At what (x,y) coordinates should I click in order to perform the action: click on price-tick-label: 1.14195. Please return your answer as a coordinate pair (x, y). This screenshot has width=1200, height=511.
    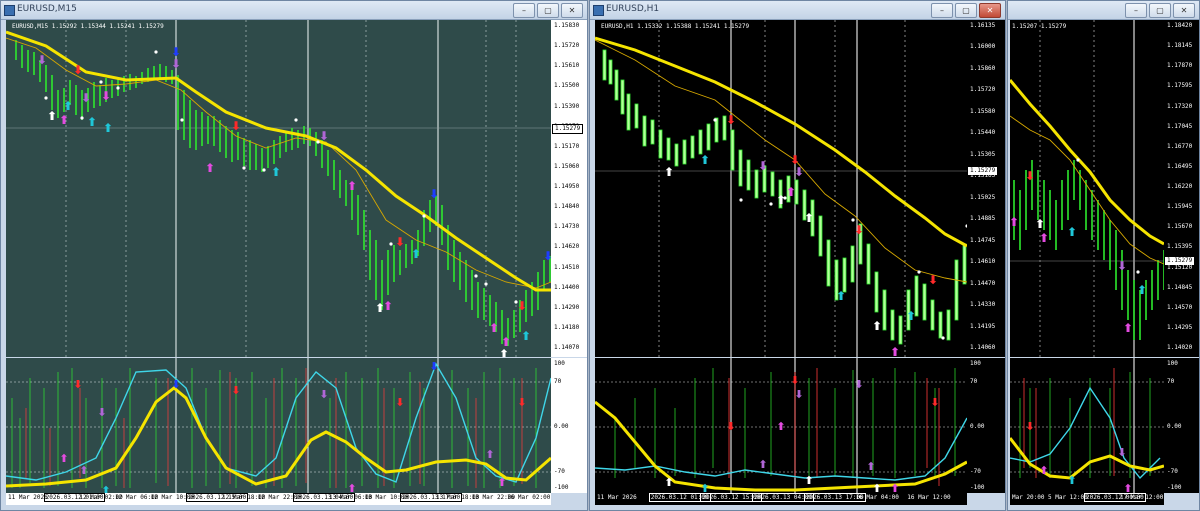
    Looking at the image, I should click on (983, 326).